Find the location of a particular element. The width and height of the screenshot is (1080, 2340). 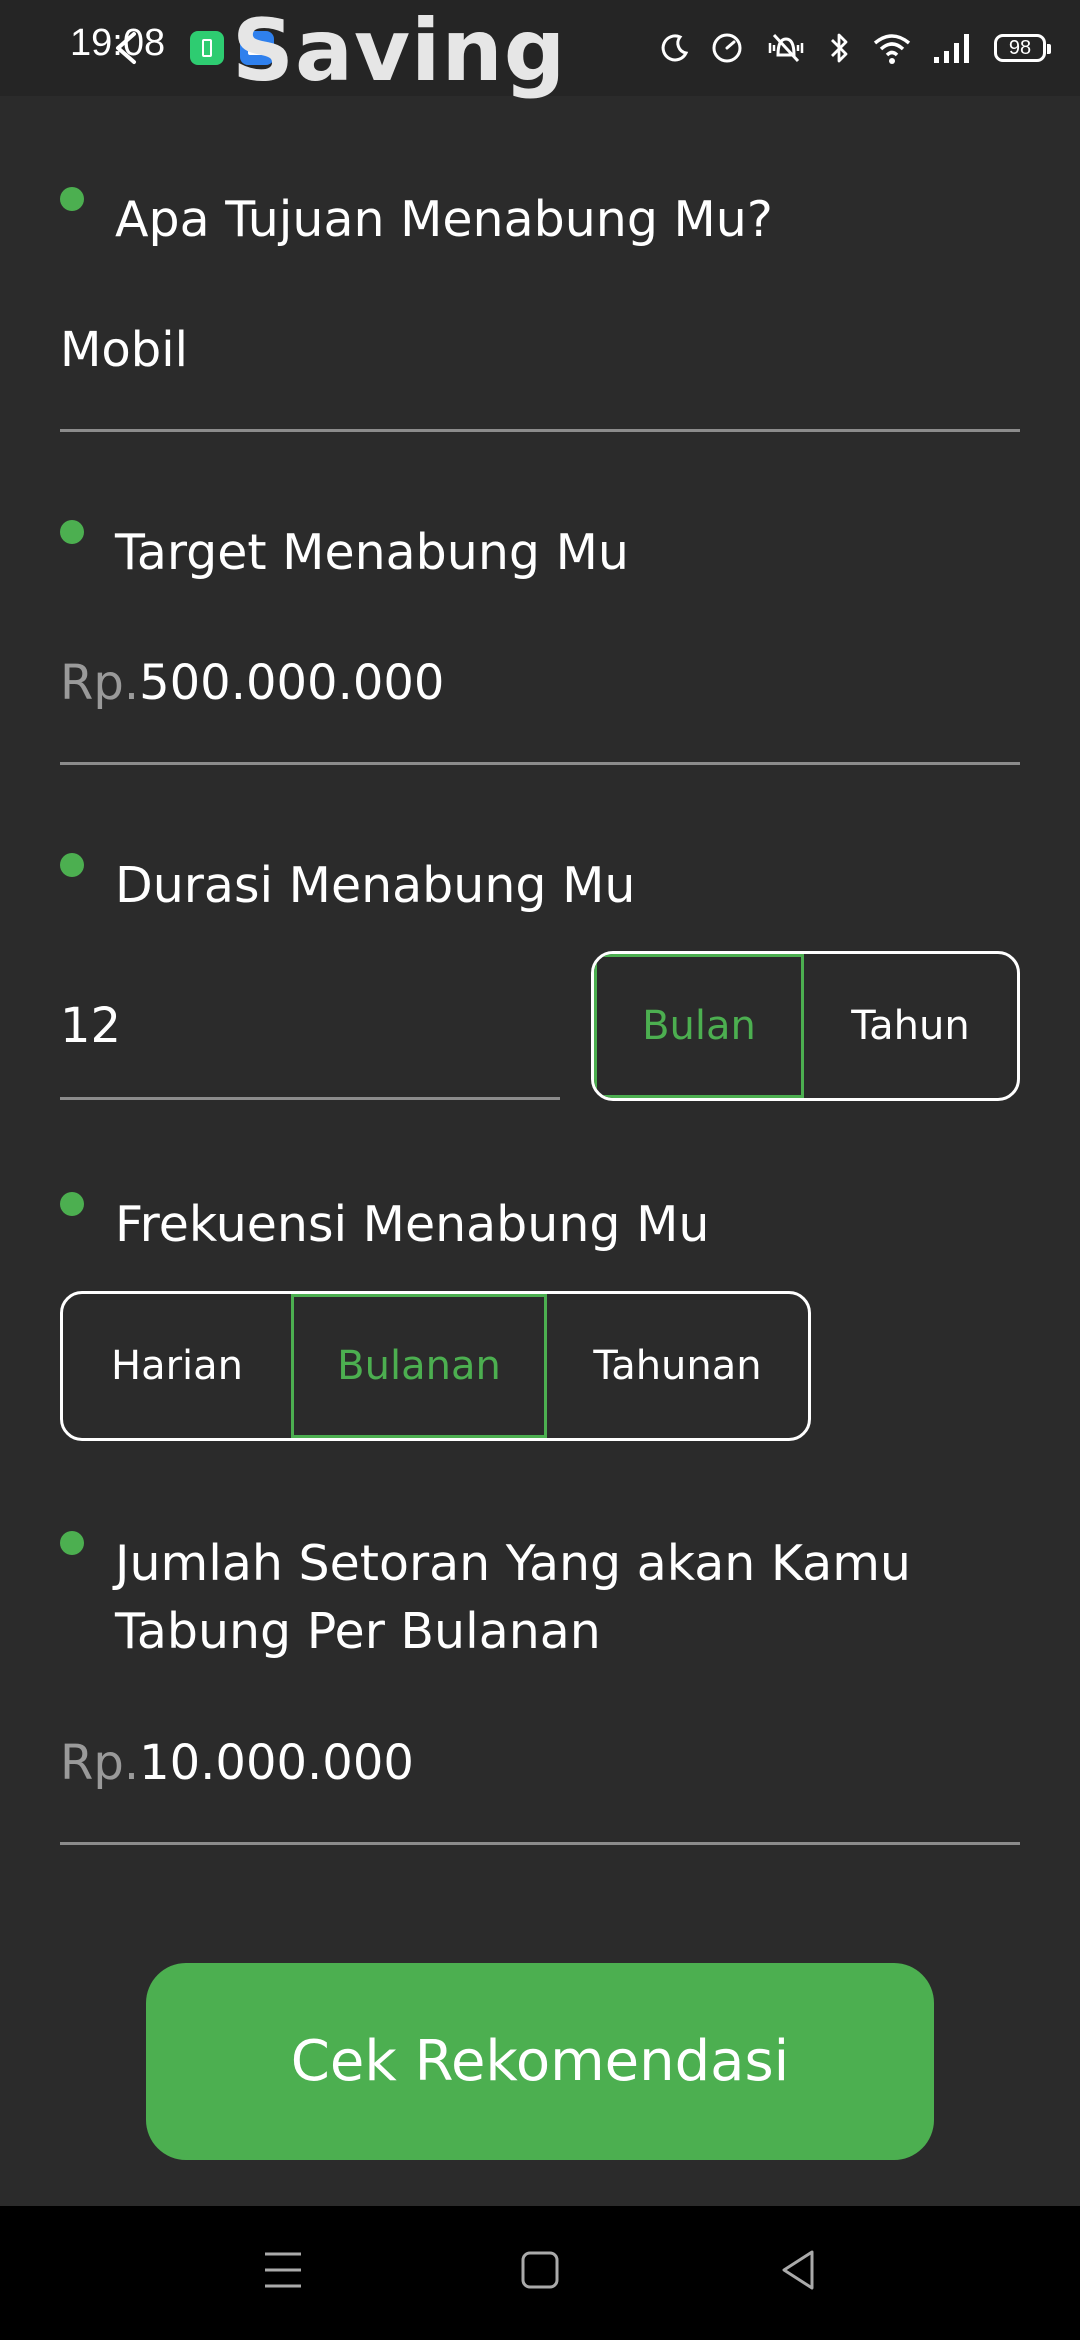

target-value: 500.000.000 is located at coordinates (292, 683).